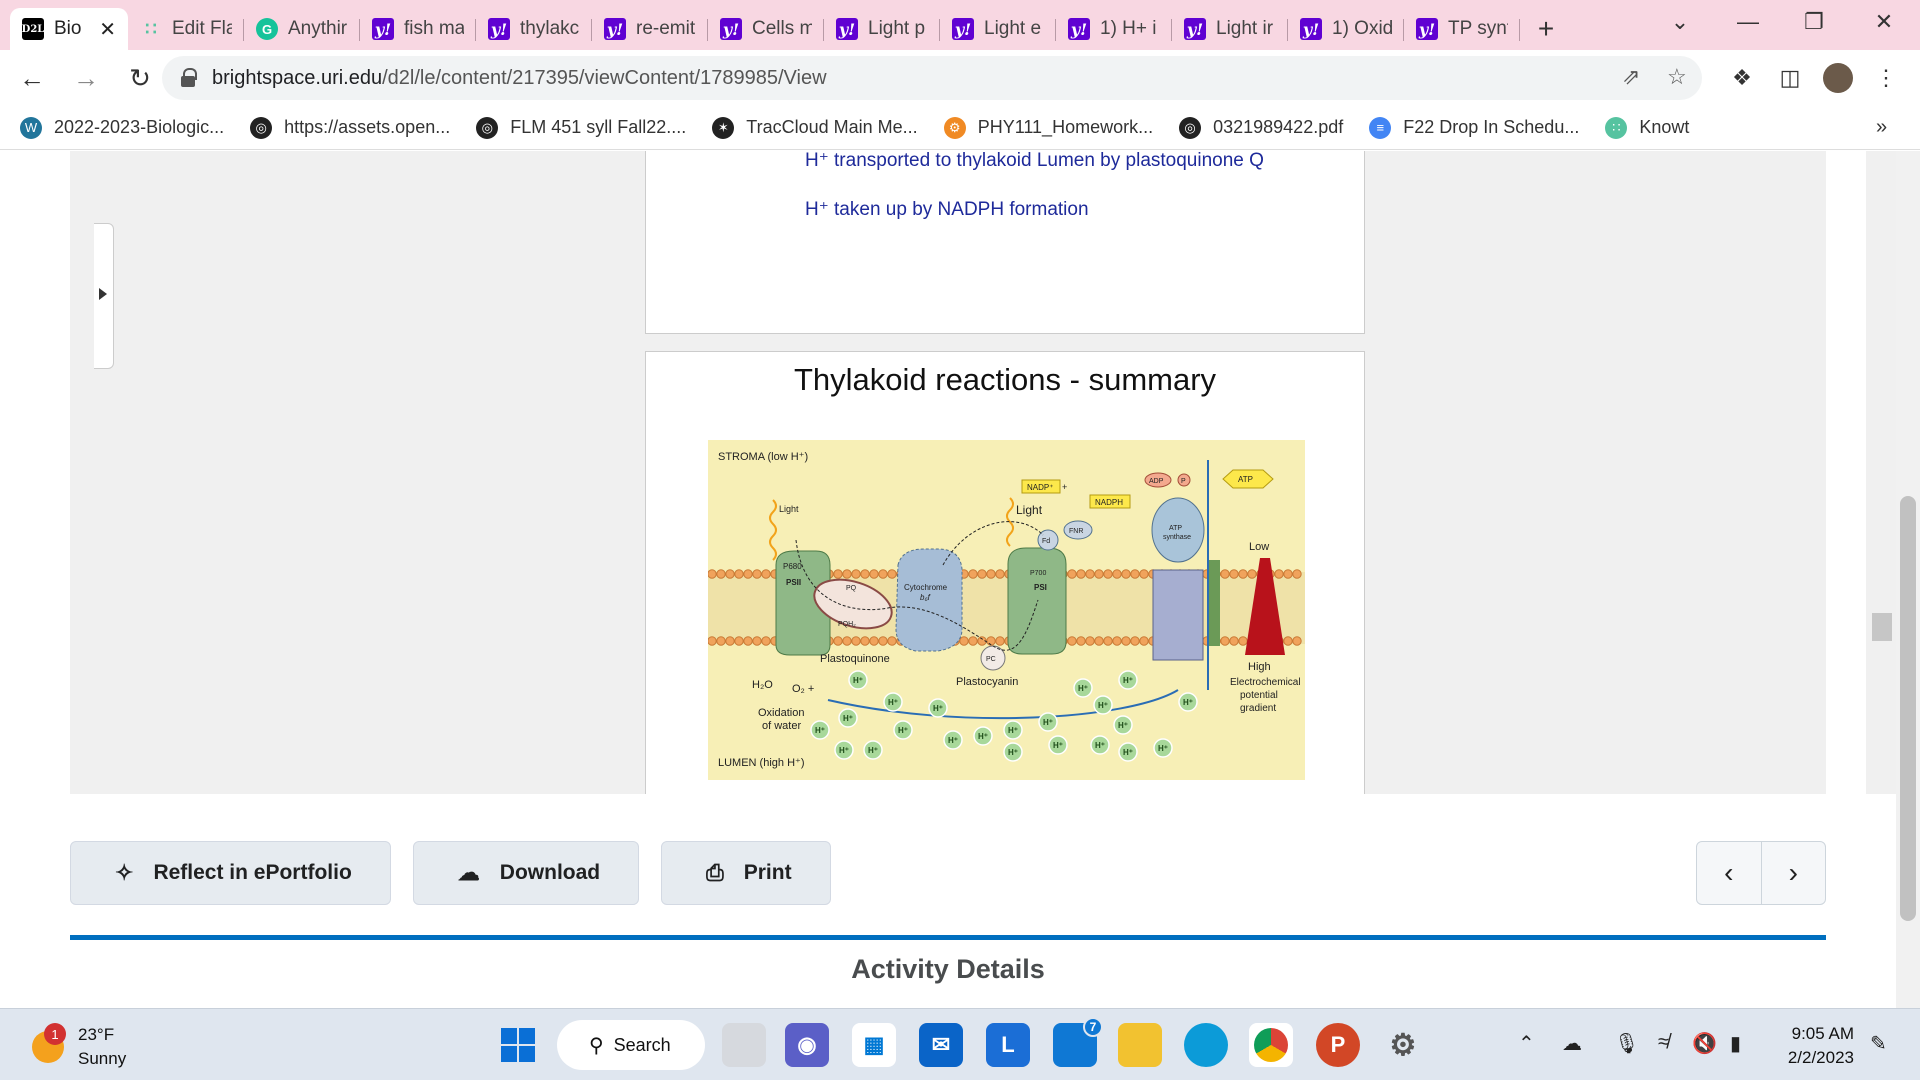 This screenshot has height=1080, width=1920. What do you see at coordinates (188, 78) in the screenshot?
I see `lock-icon` at bounding box center [188, 78].